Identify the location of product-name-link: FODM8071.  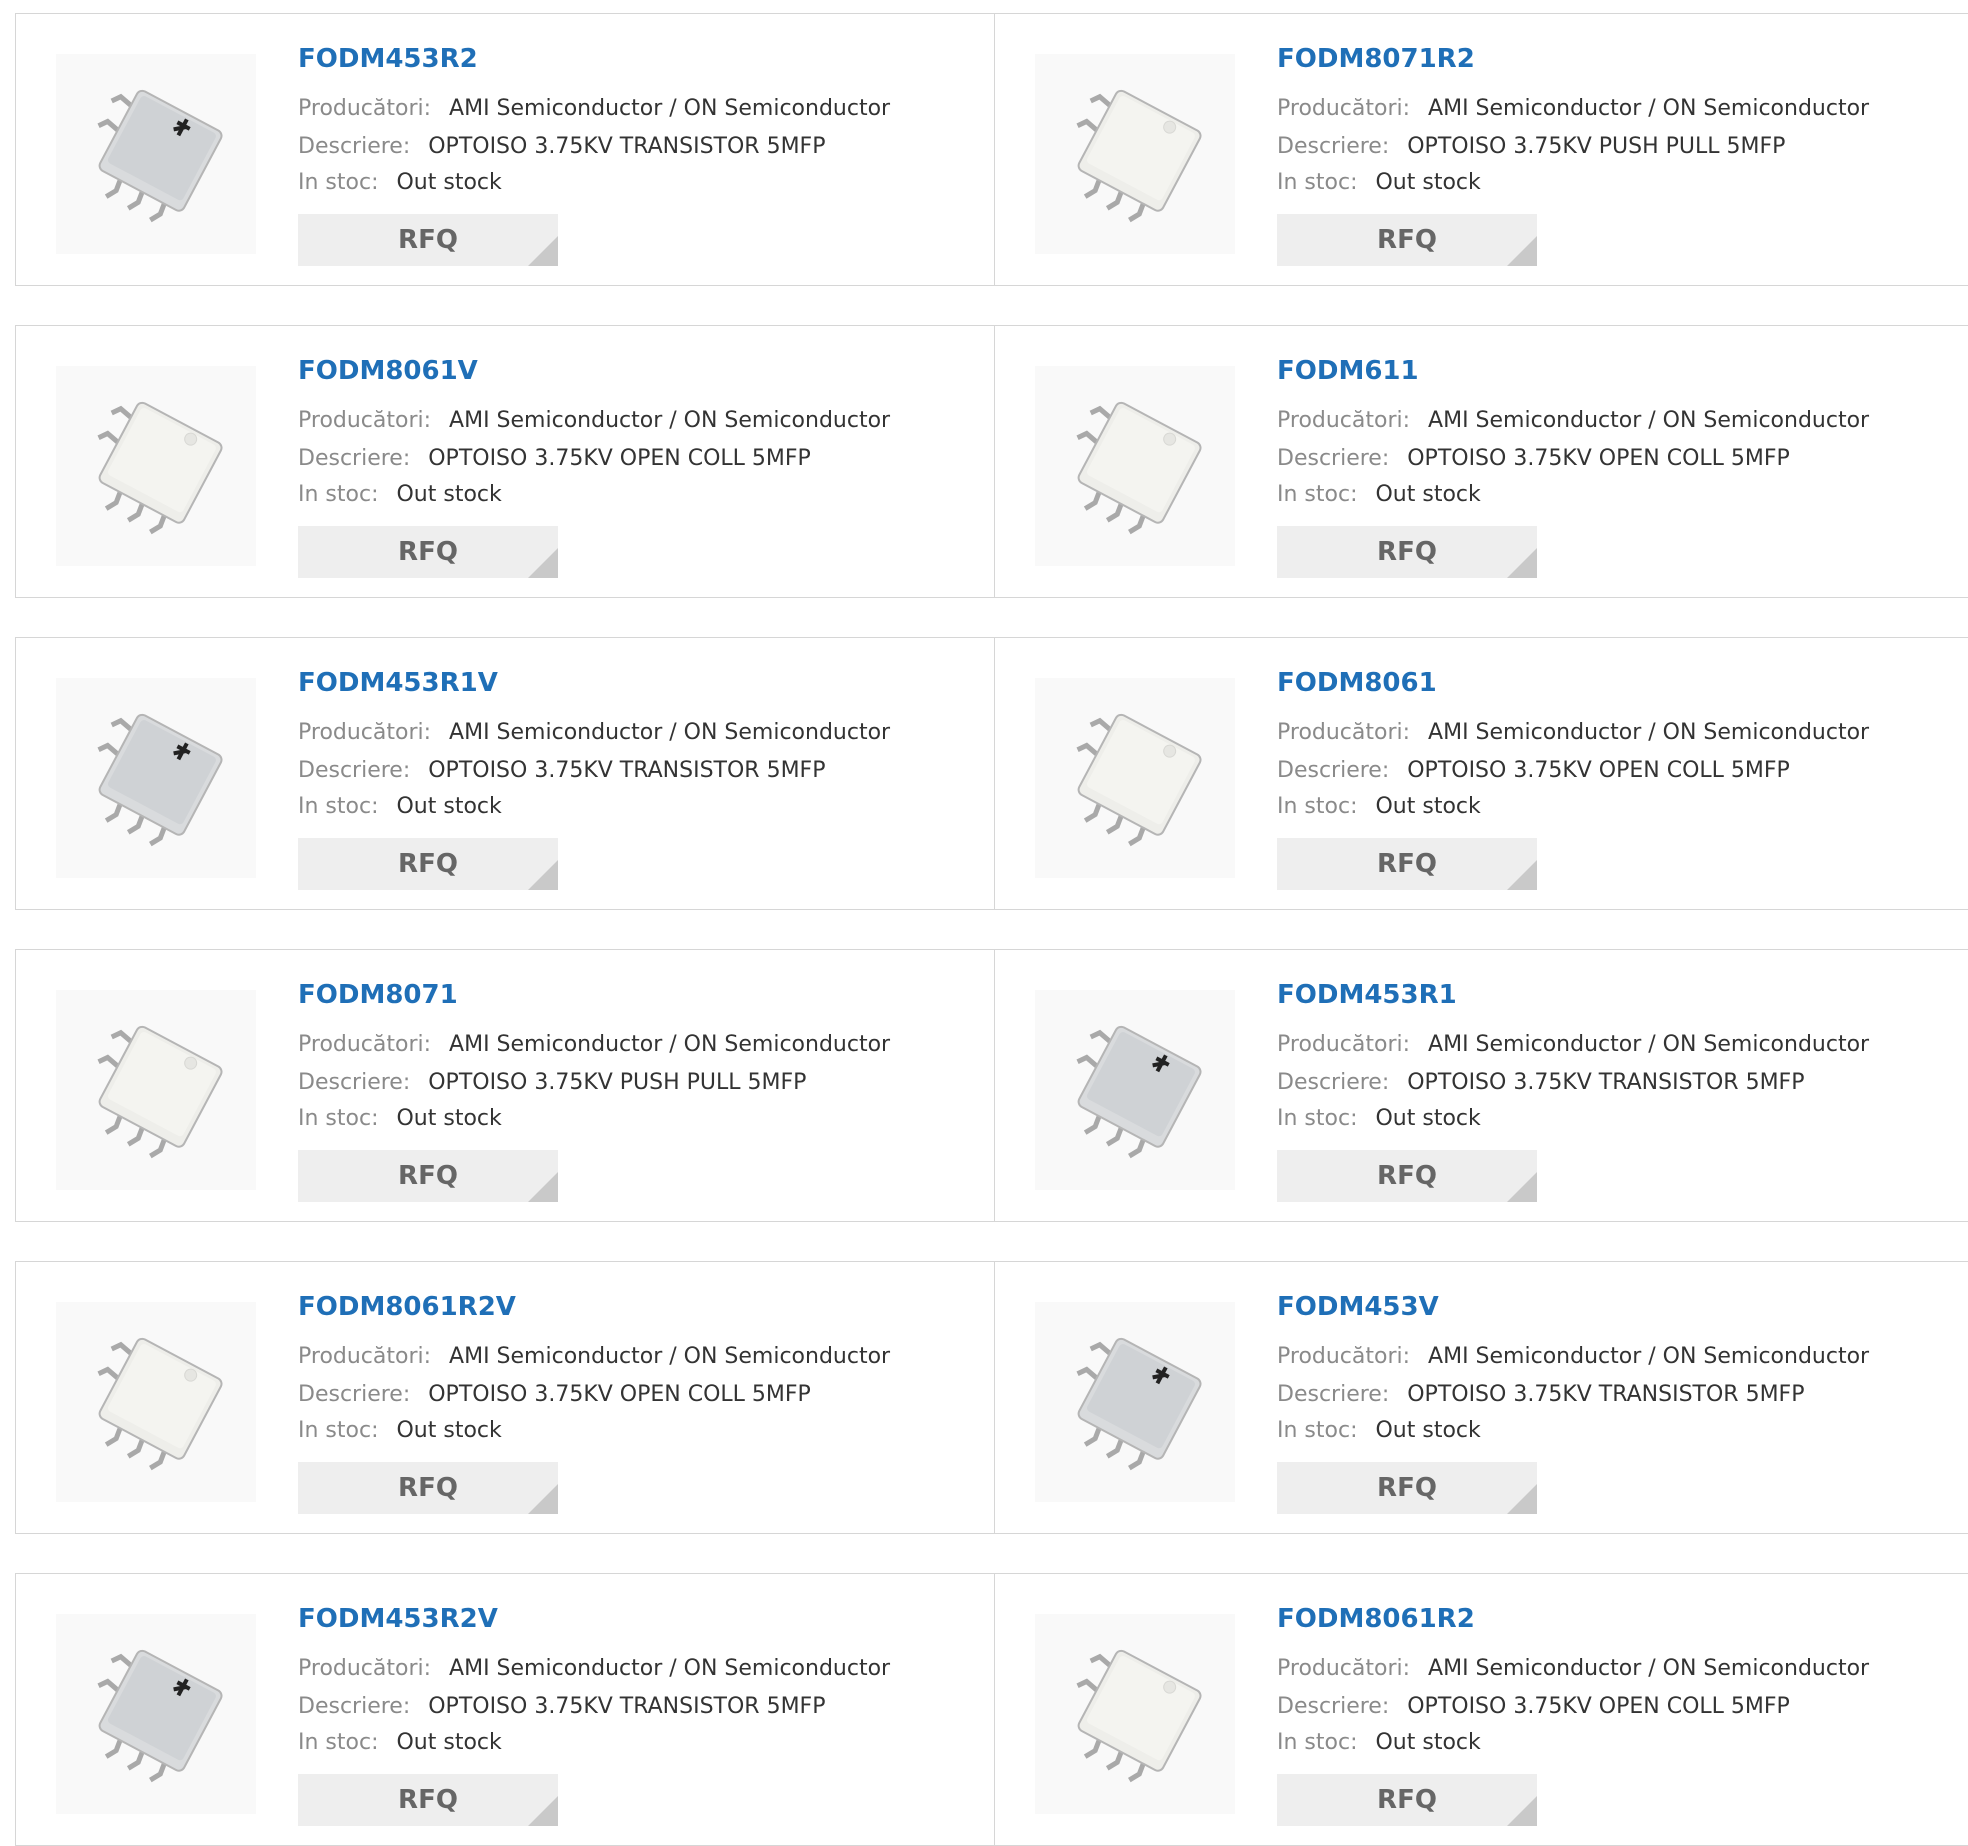
(378, 995).